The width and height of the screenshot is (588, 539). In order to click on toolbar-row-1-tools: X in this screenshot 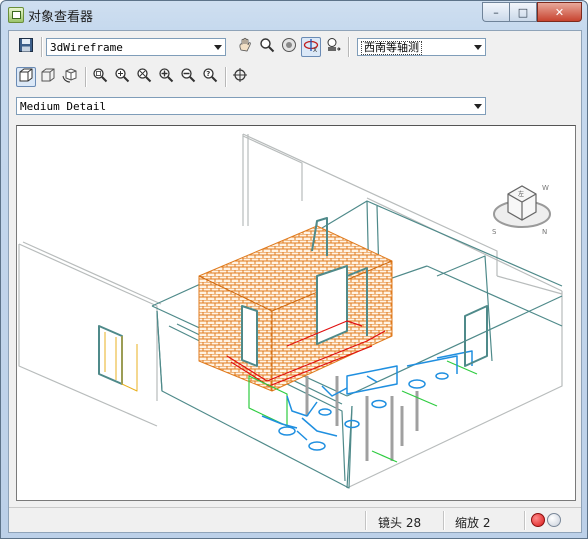, I will do `click(294, 47)`.